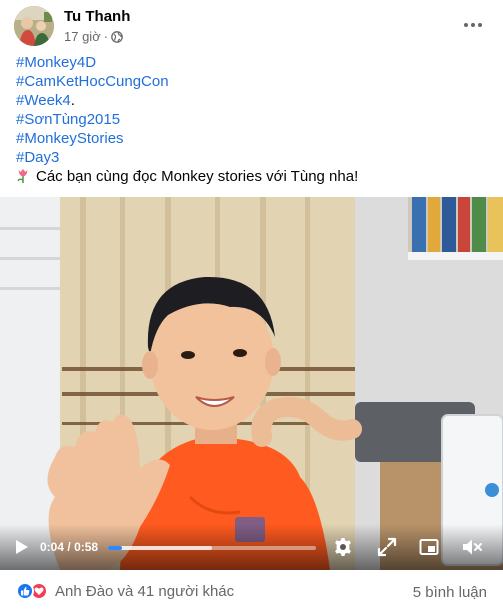 The width and height of the screenshot is (503, 613). I want to click on avatar-photo, so click(34, 26).